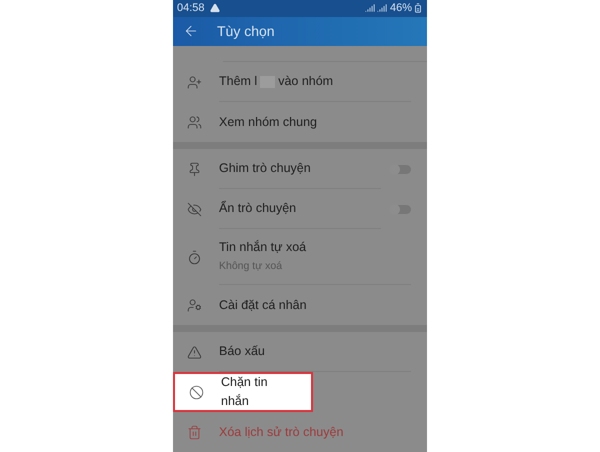 This screenshot has width=600, height=452. I want to click on trash-icon, so click(194, 432).